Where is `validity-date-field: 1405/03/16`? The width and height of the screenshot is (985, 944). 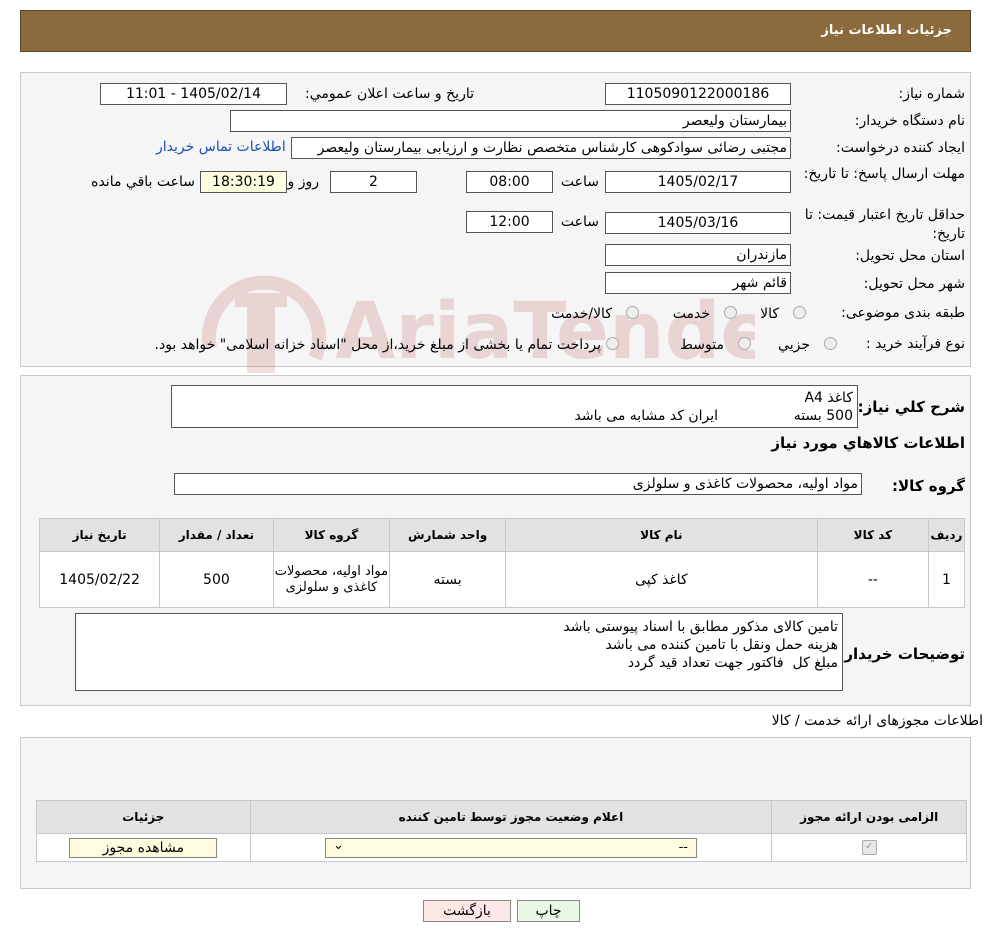 validity-date-field: 1405/03/16 is located at coordinates (698, 223).